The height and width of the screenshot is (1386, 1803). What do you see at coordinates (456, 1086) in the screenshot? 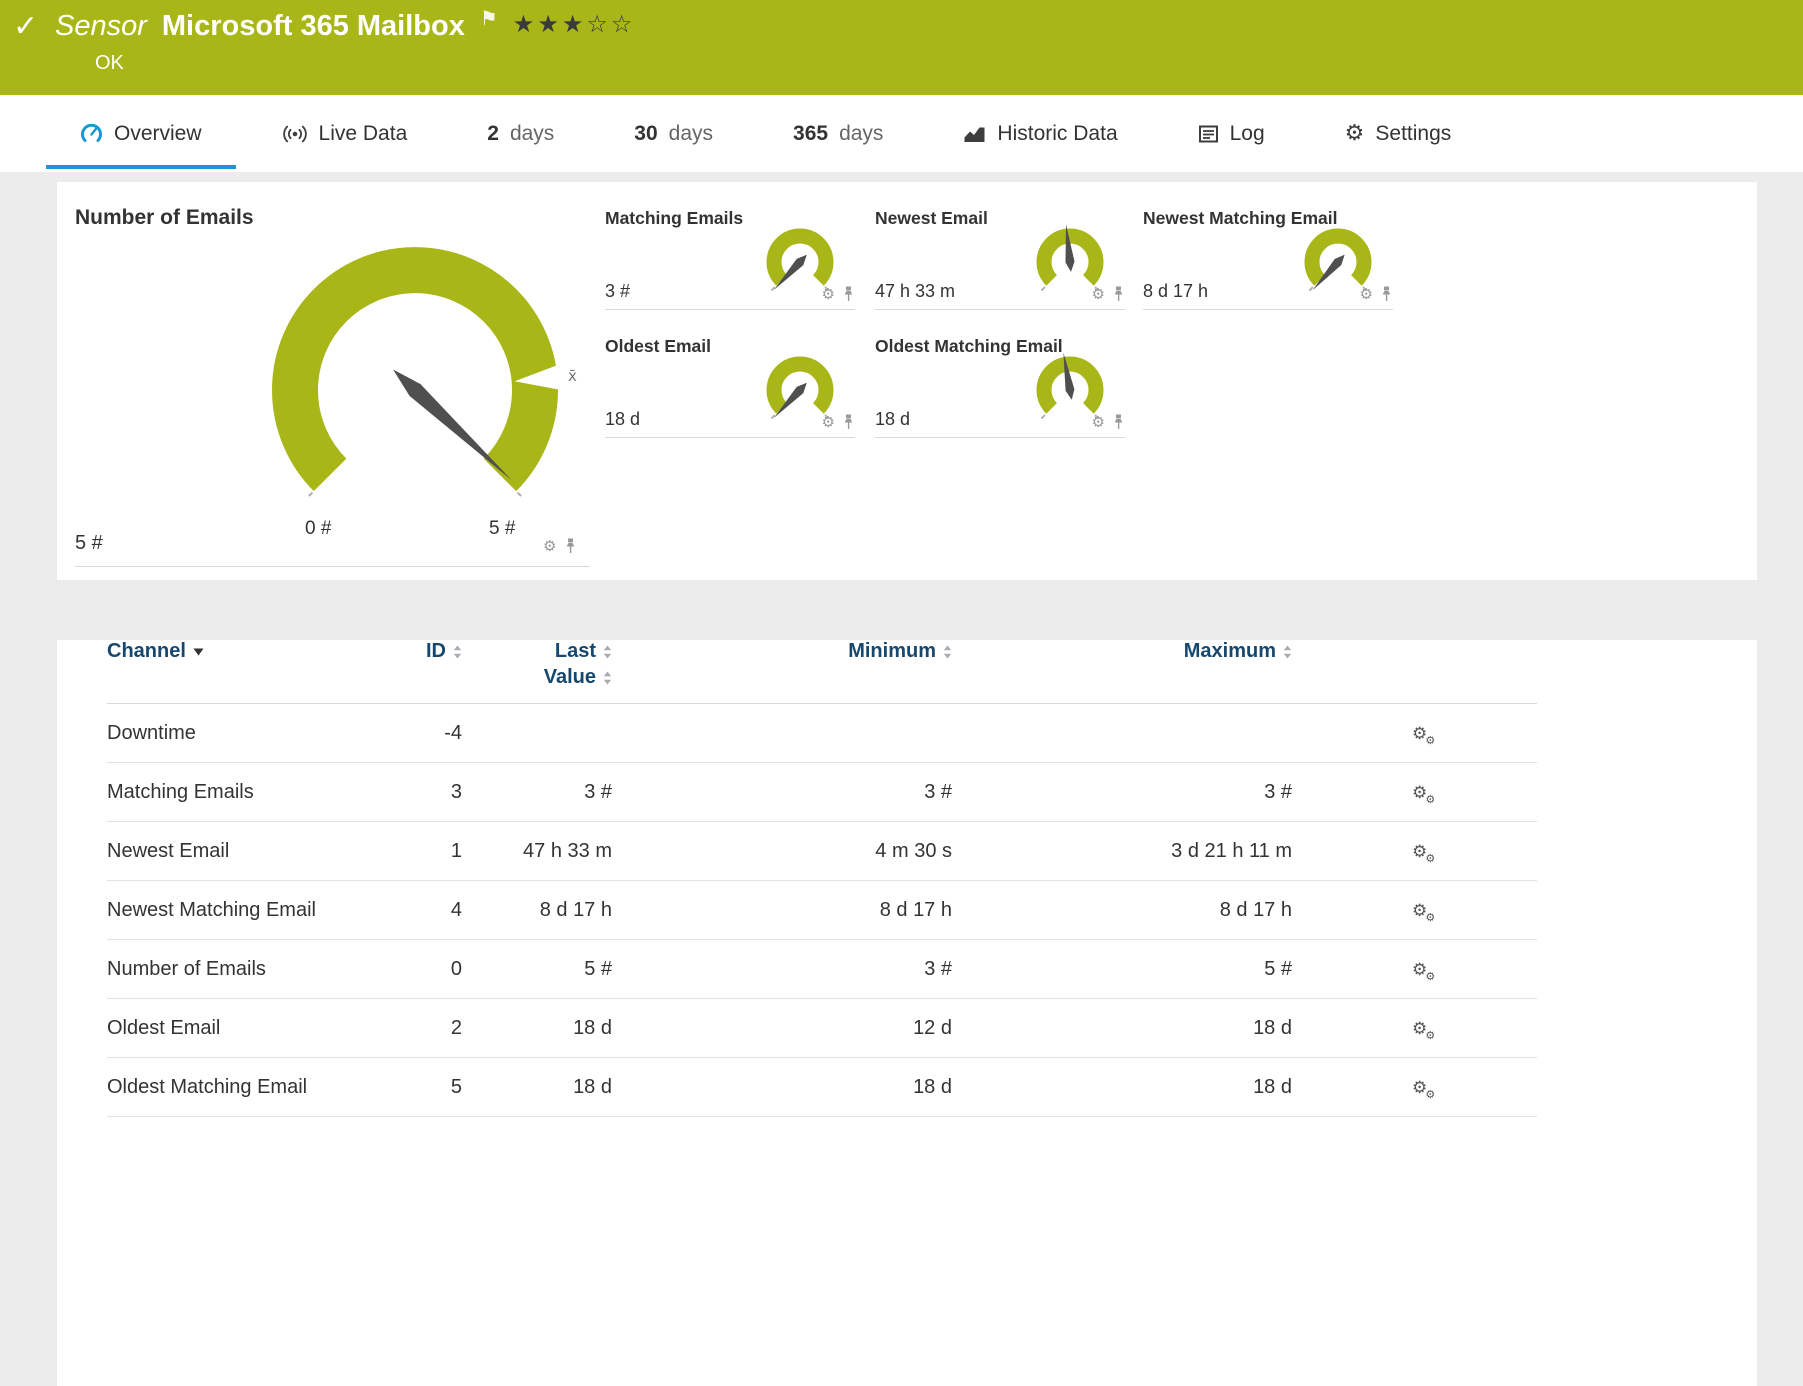
I see `cell-id: 5` at bounding box center [456, 1086].